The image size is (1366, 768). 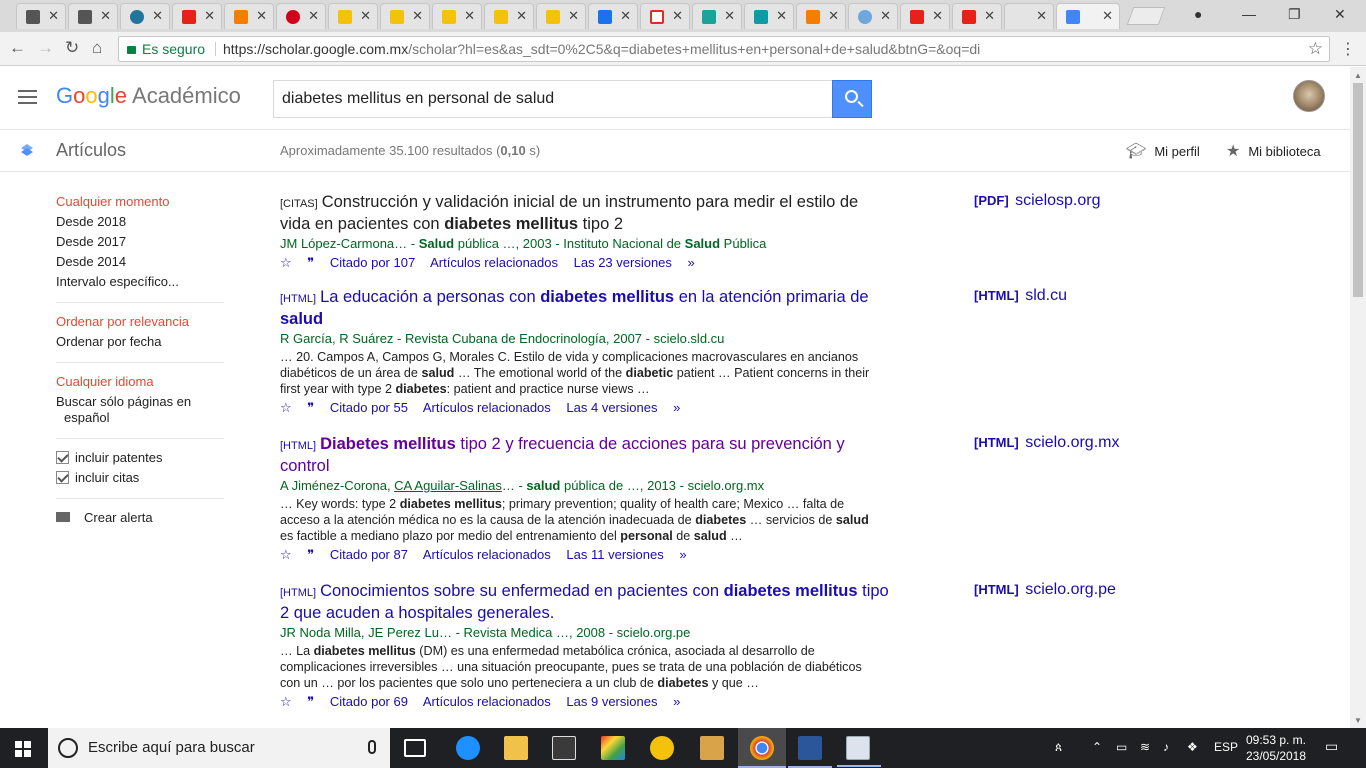 I want to click on back-icon: ←, so click(x=17, y=48).